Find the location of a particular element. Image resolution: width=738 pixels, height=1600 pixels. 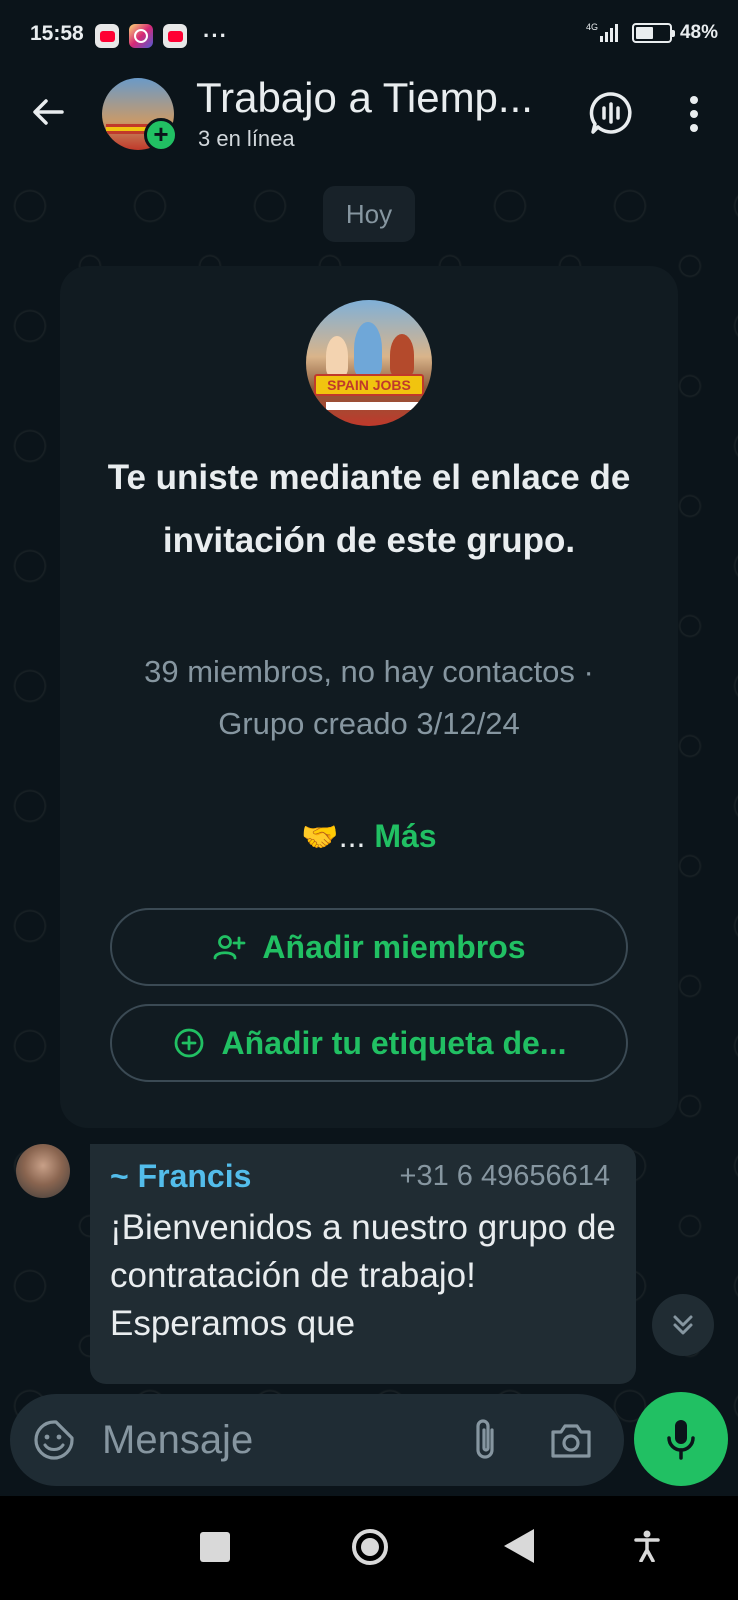

accessibility-icon is located at coordinates (647, 1546).